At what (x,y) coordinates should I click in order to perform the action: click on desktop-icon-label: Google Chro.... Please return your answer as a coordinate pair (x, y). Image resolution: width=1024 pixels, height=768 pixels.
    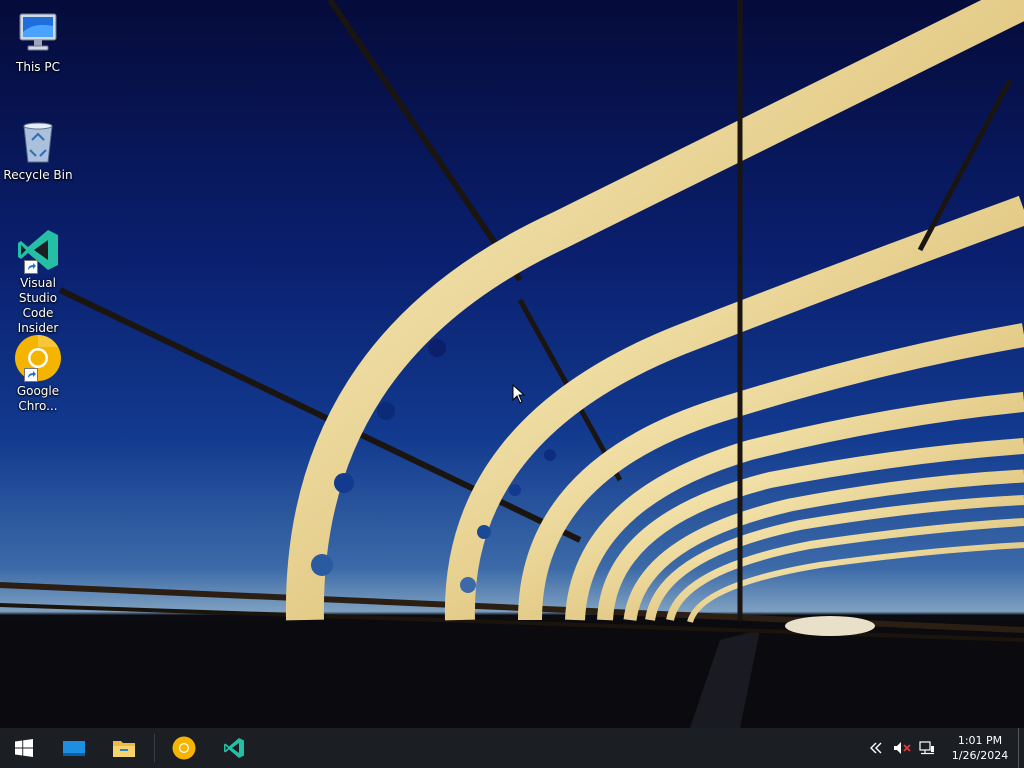
    Looking at the image, I should click on (38, 398).